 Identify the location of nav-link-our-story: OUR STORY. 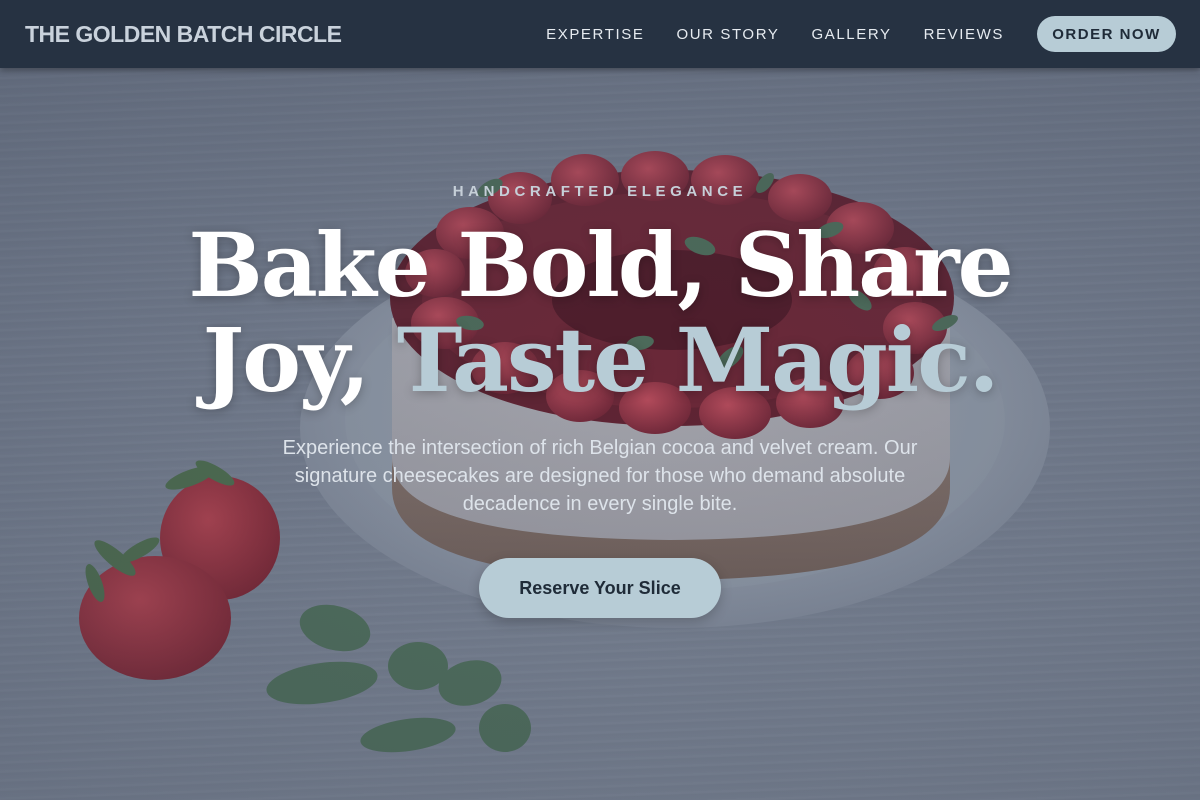
(727, 34).